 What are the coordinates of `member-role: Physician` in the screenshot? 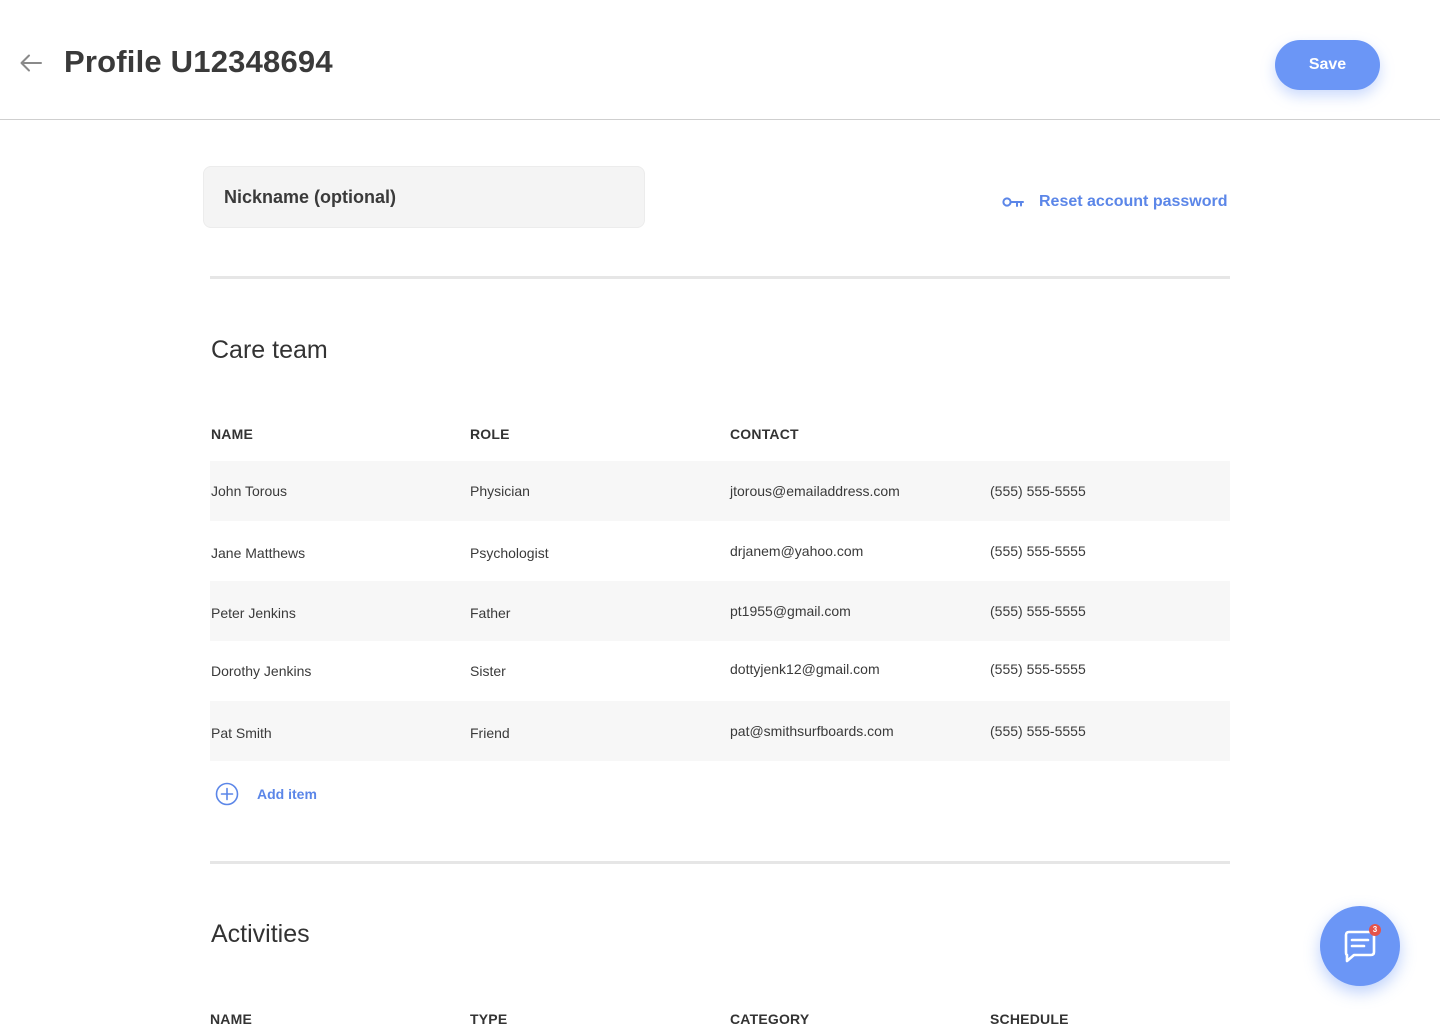 It's located at (500, 491).